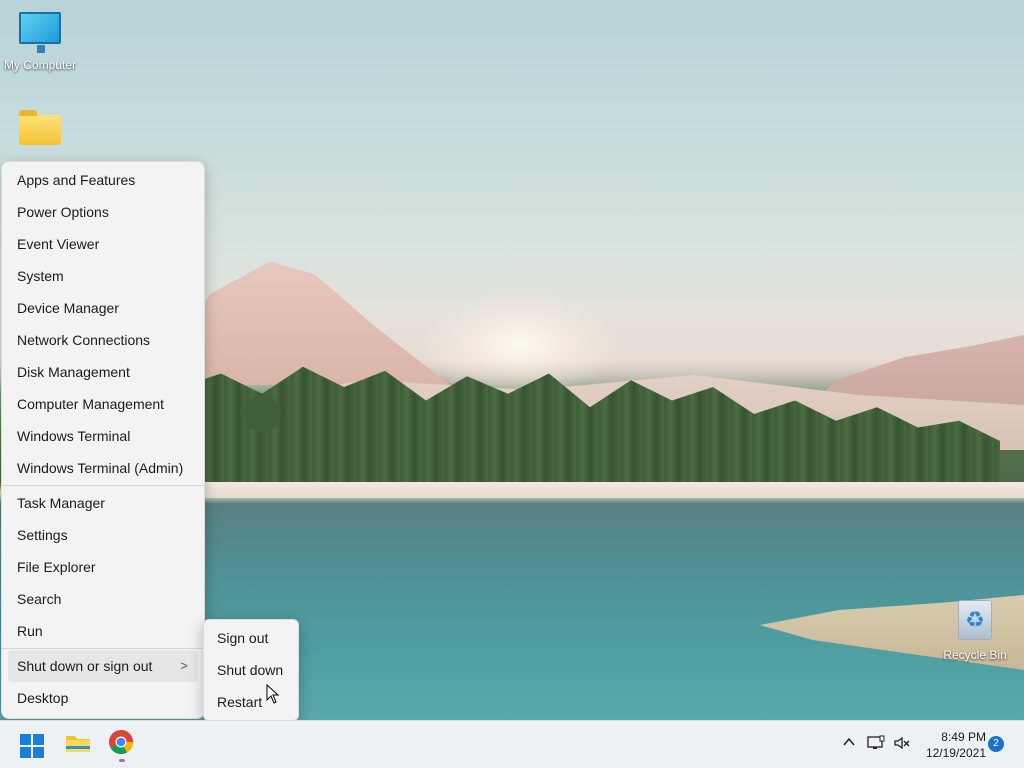  Describe the element at coordinates (101, 180) in the screenshot. I see `menu-item-apps-and-features: Apps and Features` at that location.